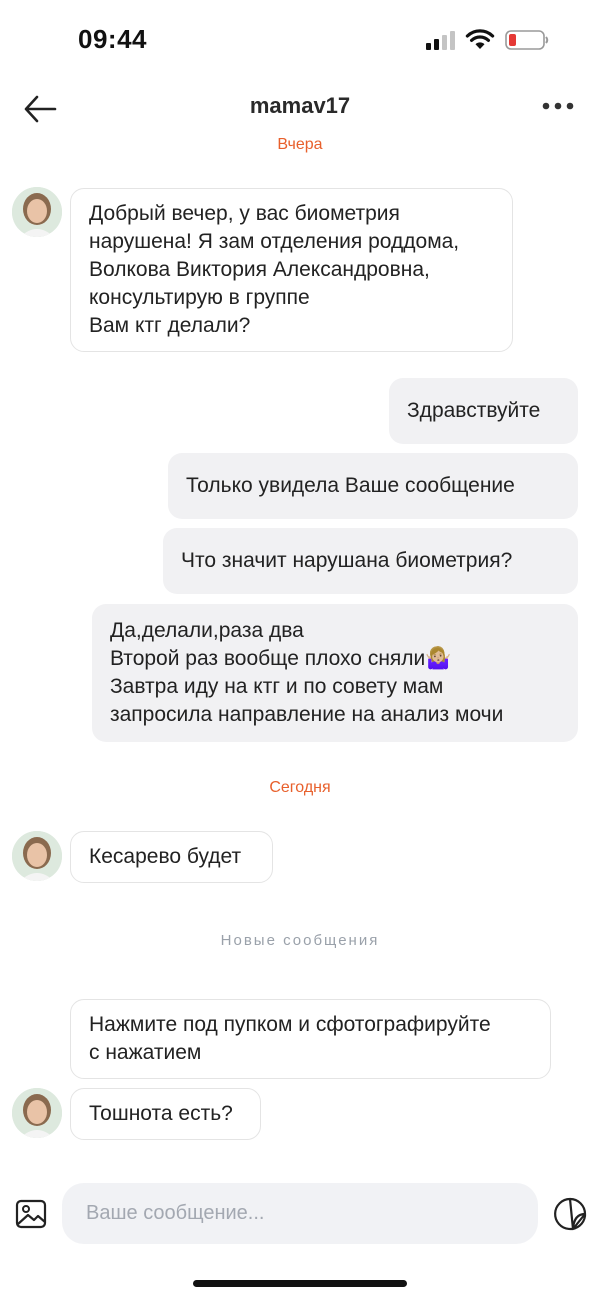  Describe the element at coordinates (527, 40) in the screenshot. I see `battery-icon` at that location.